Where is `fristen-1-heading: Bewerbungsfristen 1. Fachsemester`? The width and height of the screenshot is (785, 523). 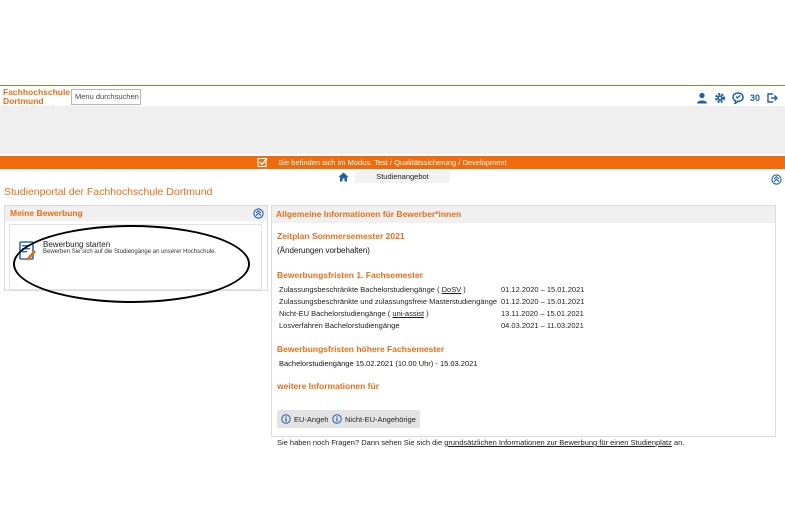 fristen-1-heading: Bewerbungsfristen 1. Fachsemester is located at coordinates (350, 275).